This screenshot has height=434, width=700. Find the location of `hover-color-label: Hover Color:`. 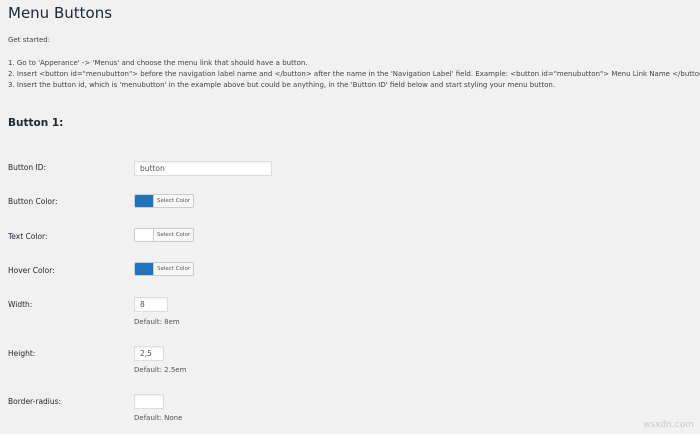

hover-color-label: Hover Color: is located at coordinates (31, 270).